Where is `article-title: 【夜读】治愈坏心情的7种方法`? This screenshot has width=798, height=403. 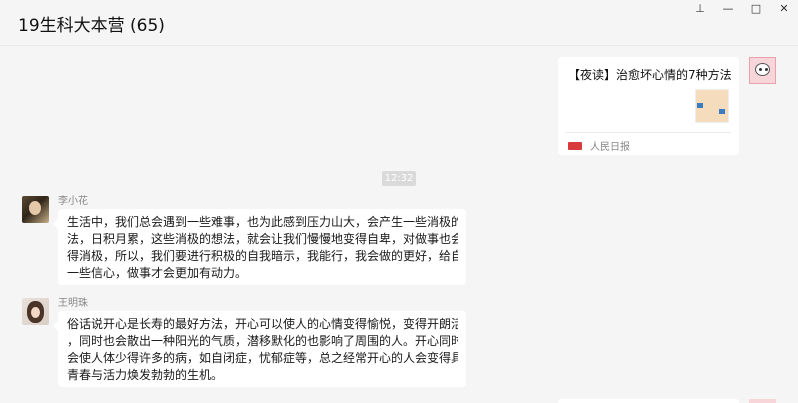 article-title: 【夜读】治愈坏心情的7种方法 is located at coordinates (650, 75).